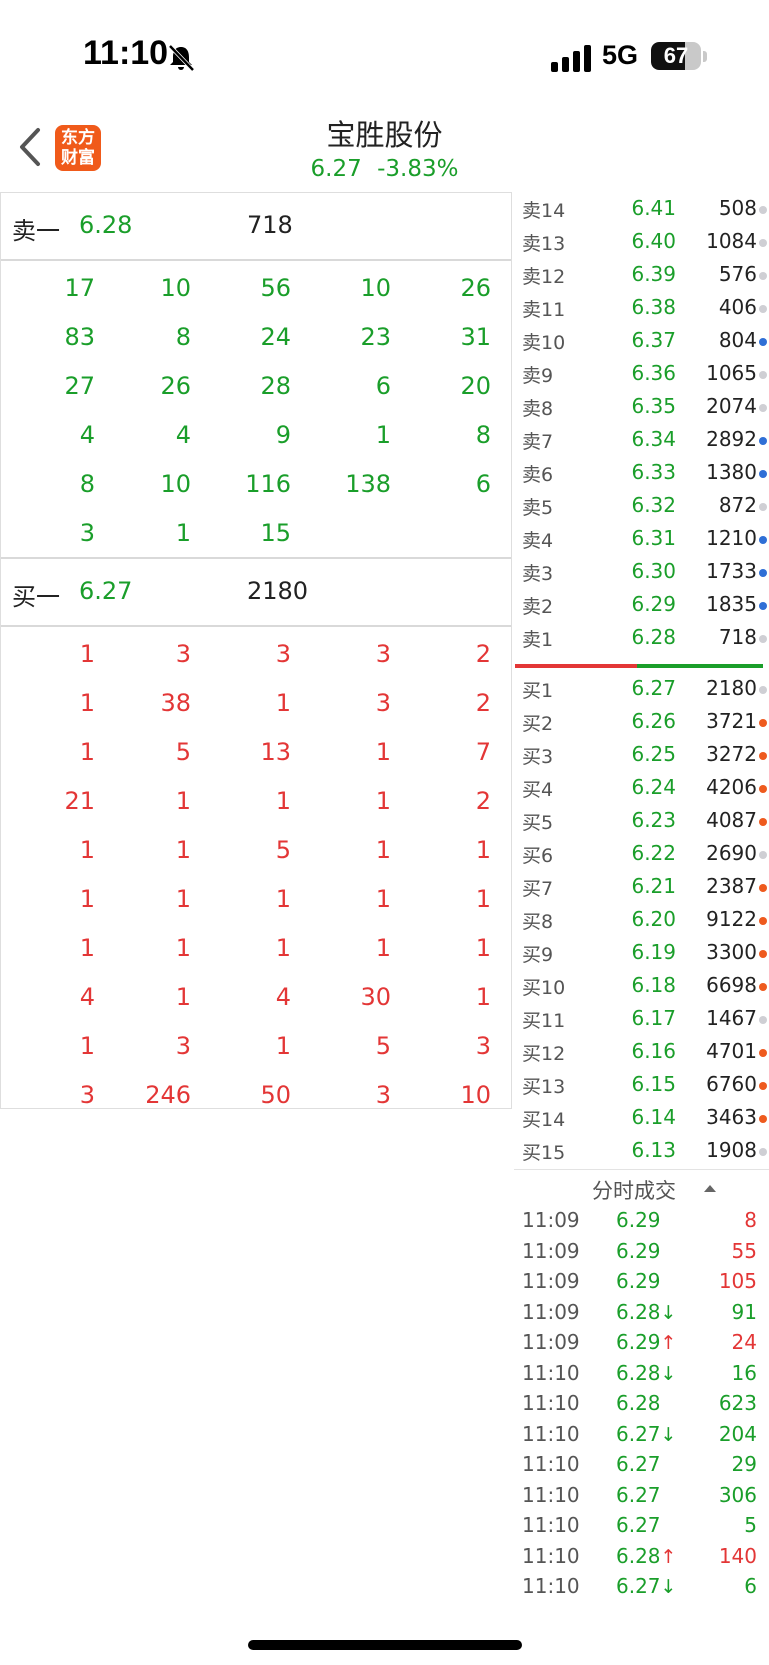 The width and height of the screenshot is (769, 1665). What do you see at coordinates (653, 886) in the screenshot?
I see `level-price: 6.21` at bounding box center [653, 886].